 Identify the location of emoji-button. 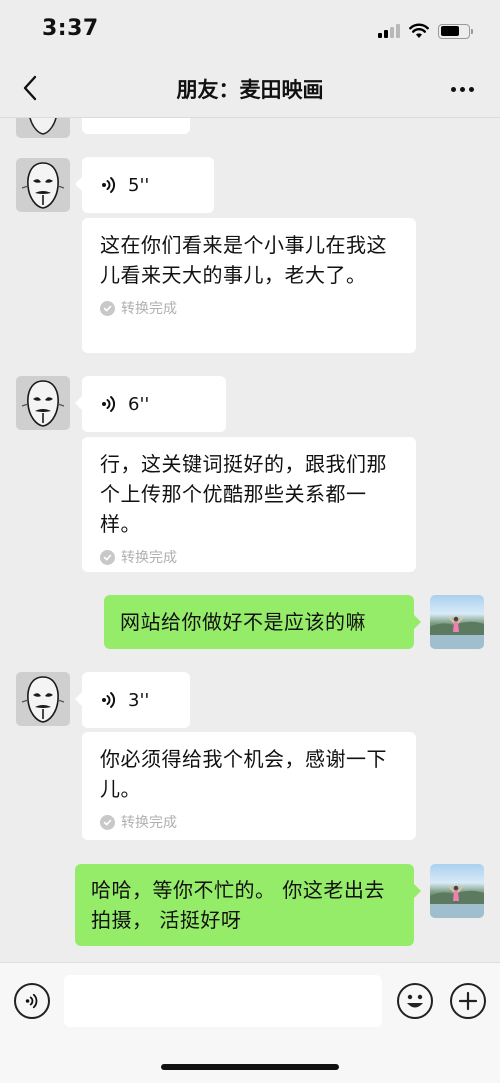
(415, 1001).